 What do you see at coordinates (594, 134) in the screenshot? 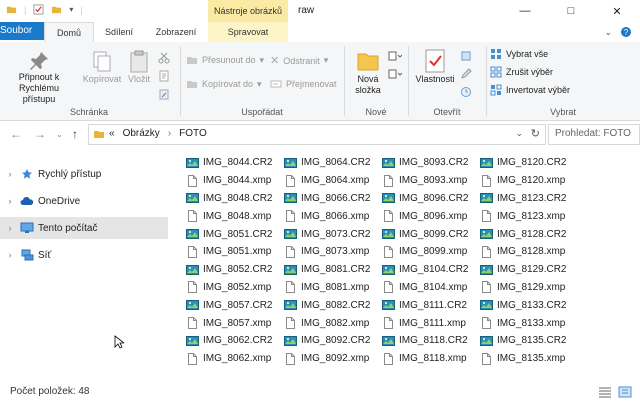
I see `search-input: Prohledat: FOTO` at bounding box center [594, 134].